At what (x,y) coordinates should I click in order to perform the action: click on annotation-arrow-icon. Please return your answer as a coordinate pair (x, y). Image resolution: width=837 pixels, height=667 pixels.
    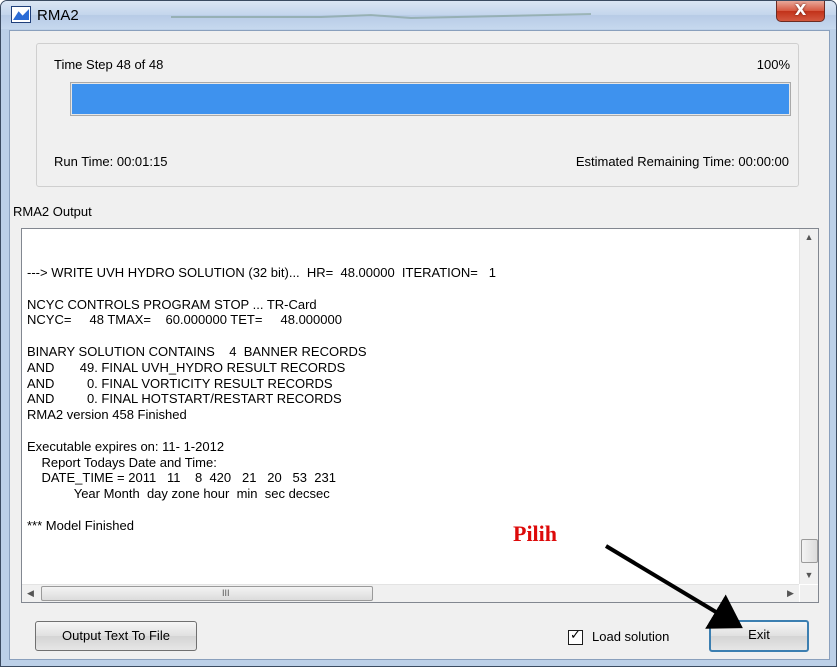
    Looking at the image, I should click on (673, 586).